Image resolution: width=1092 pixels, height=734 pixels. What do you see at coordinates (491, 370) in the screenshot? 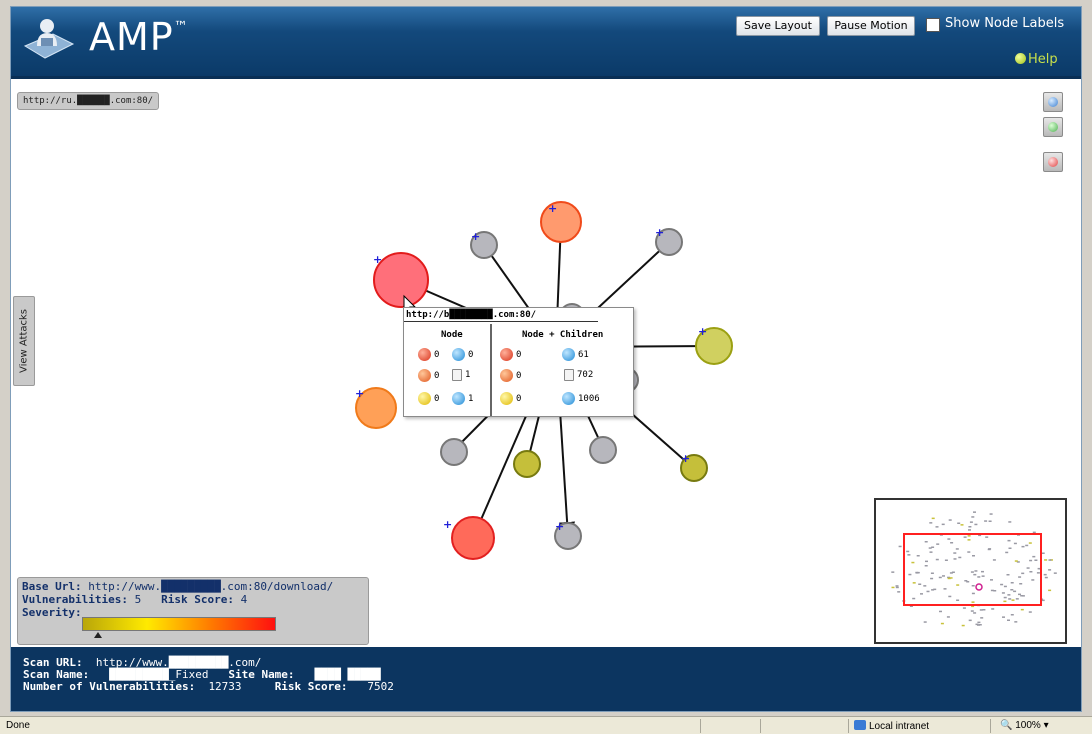
I see `tooltip-divider` at bounding box center [491, 370].